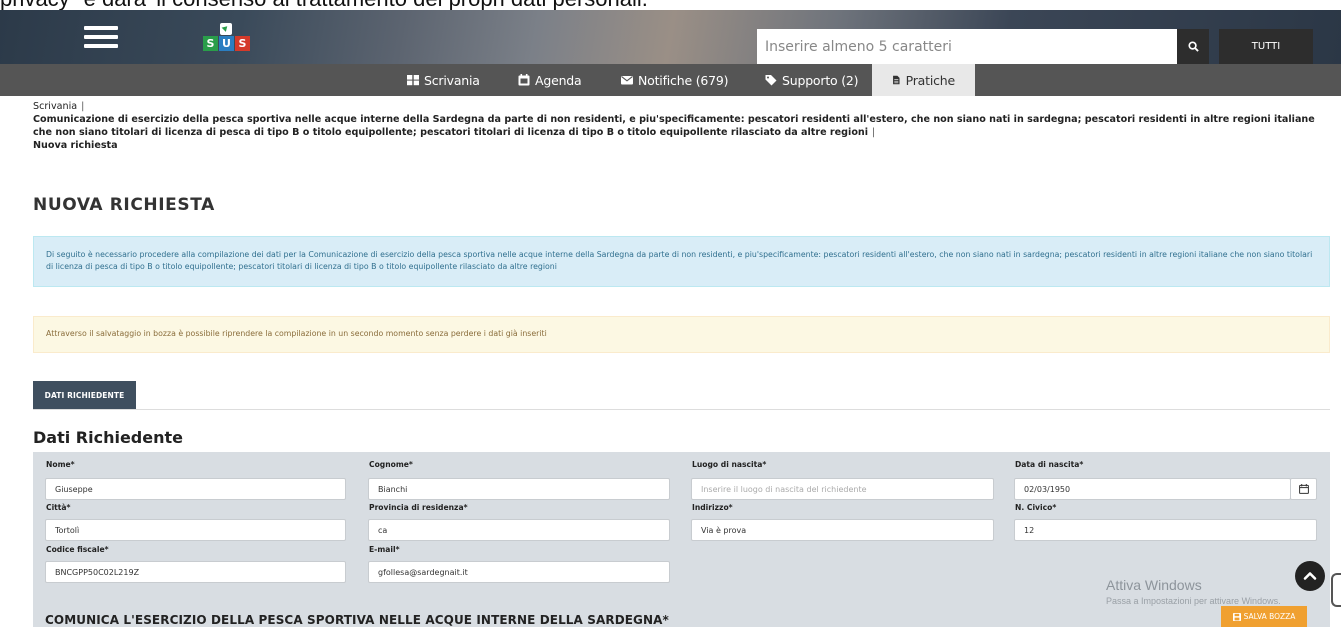  Describe the element at coordinates (413, 80) in the screenshot. I see `grid-icon` at that location.